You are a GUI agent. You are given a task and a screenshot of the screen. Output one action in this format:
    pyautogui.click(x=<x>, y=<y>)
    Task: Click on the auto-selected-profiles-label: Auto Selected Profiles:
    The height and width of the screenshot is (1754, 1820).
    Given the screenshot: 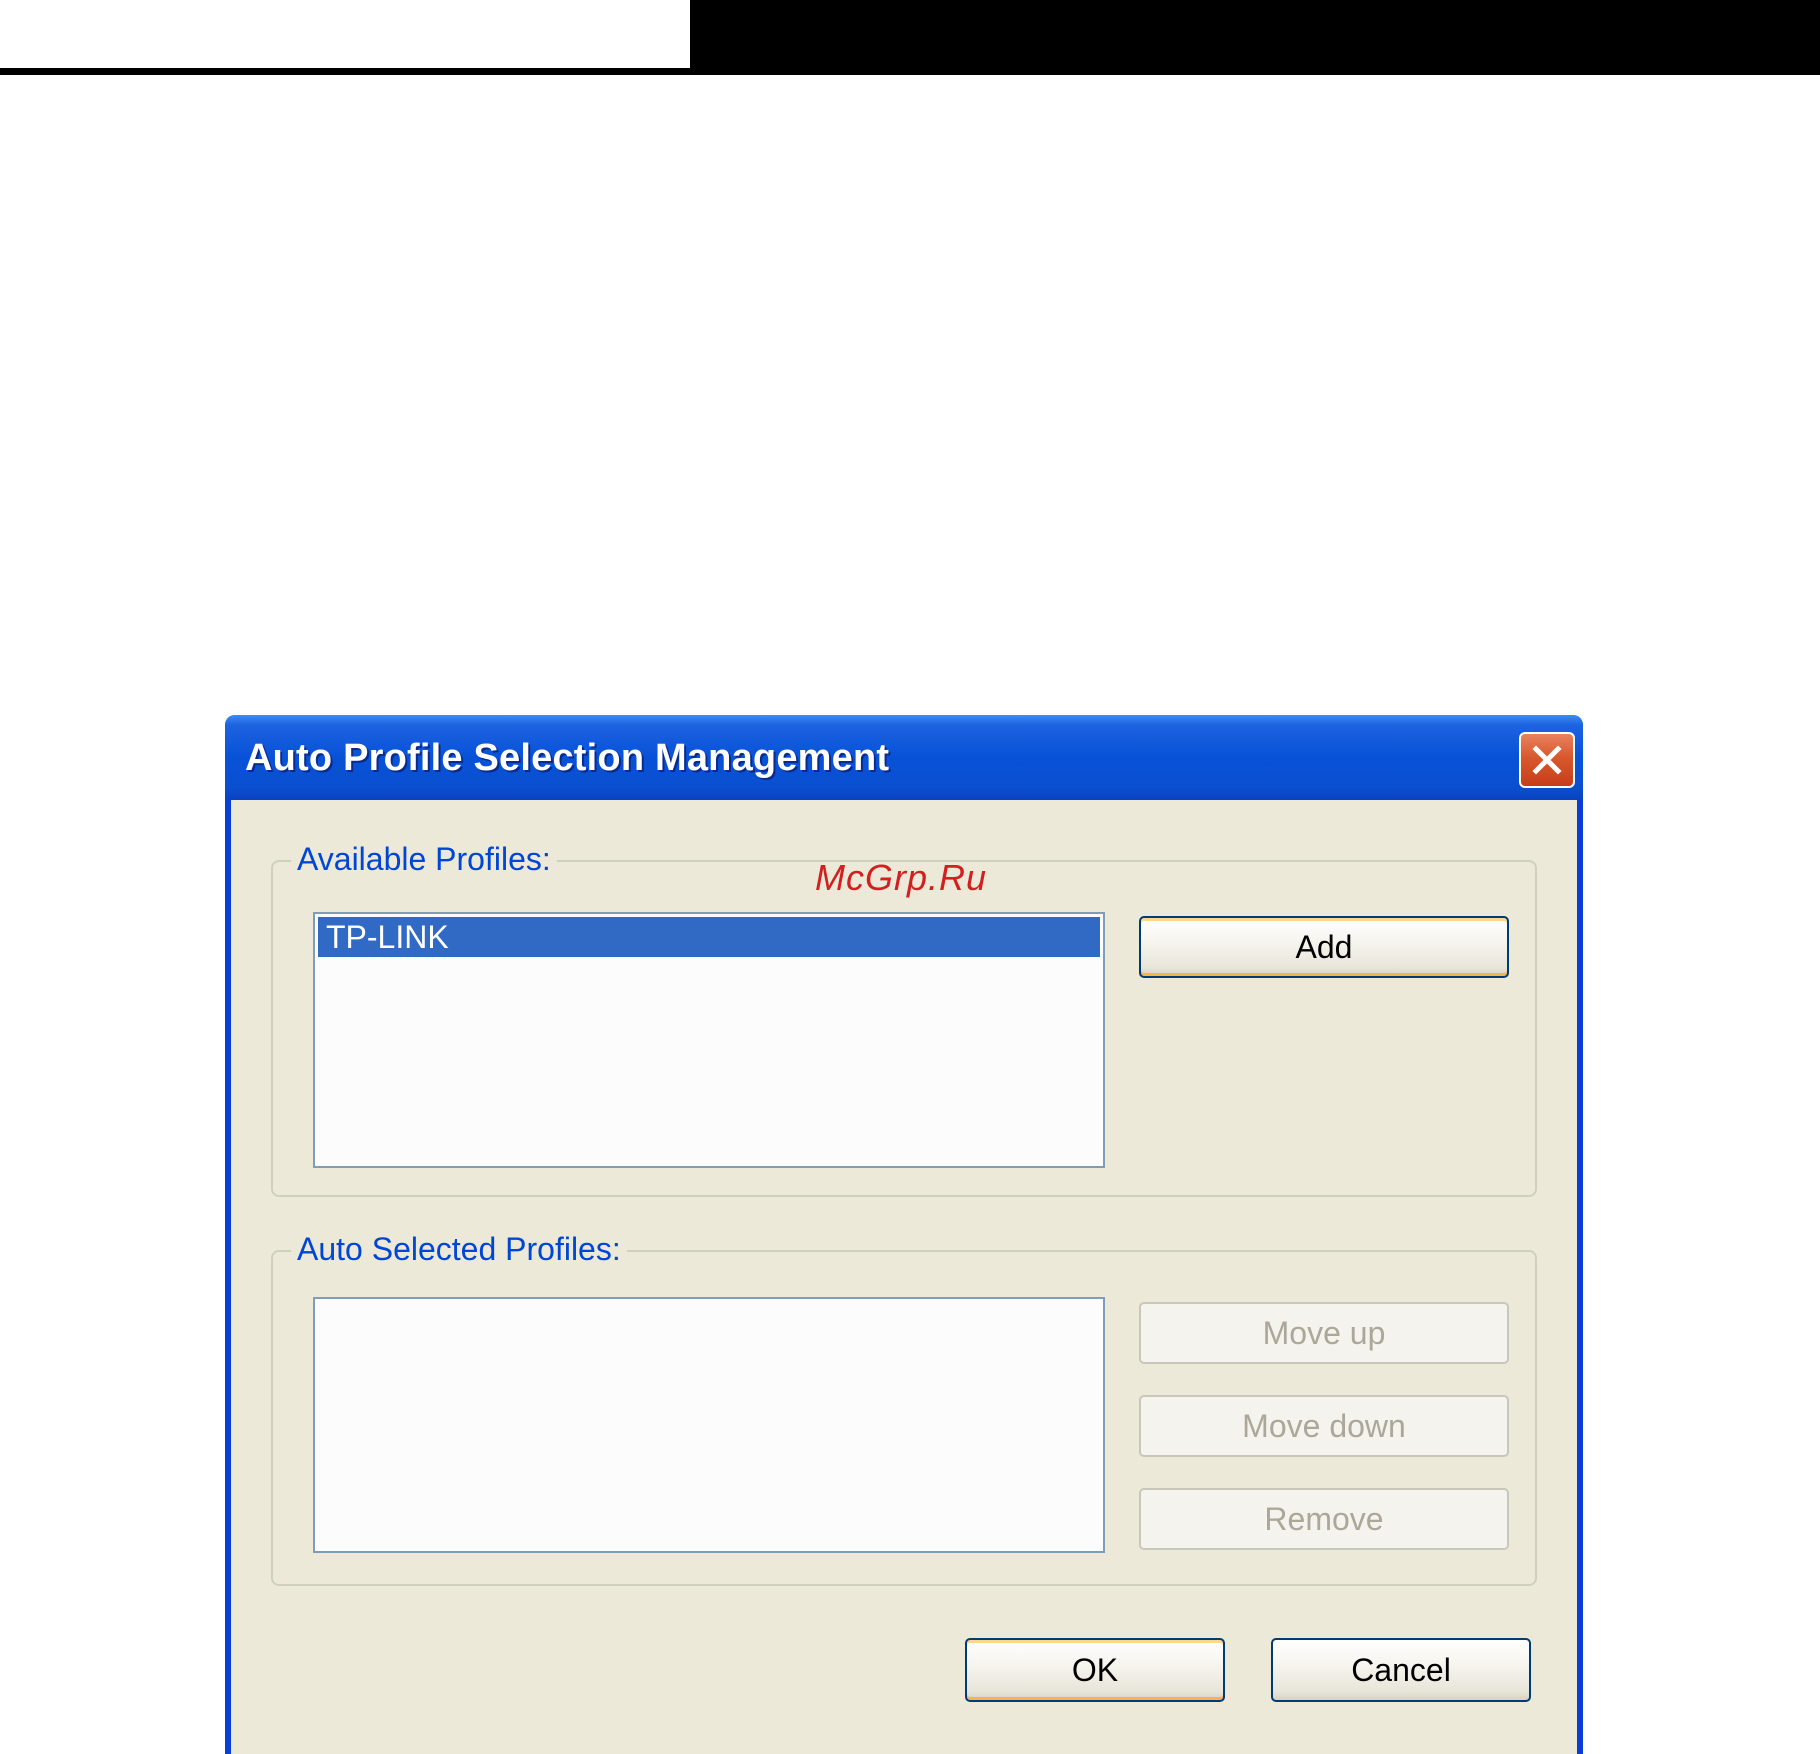 What is the action you would take?
    pyautogui.click(x=459, y=1249)
    